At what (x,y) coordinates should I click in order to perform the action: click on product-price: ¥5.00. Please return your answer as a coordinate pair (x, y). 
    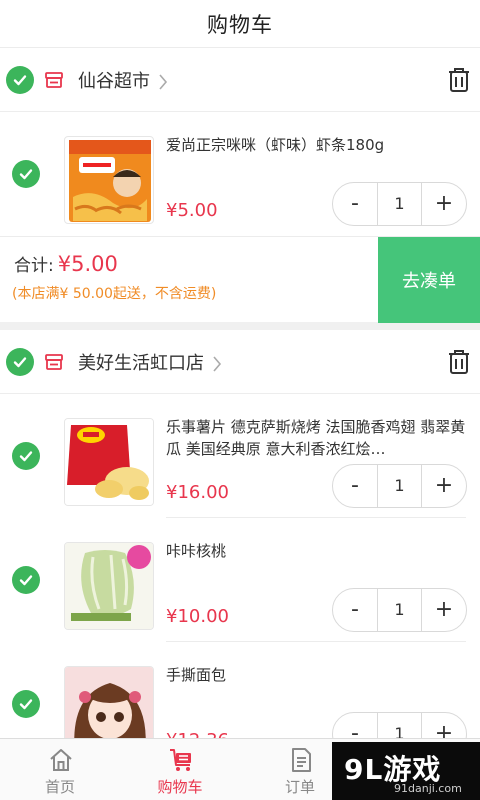
    Looking at the image, I should click on (192, 210).